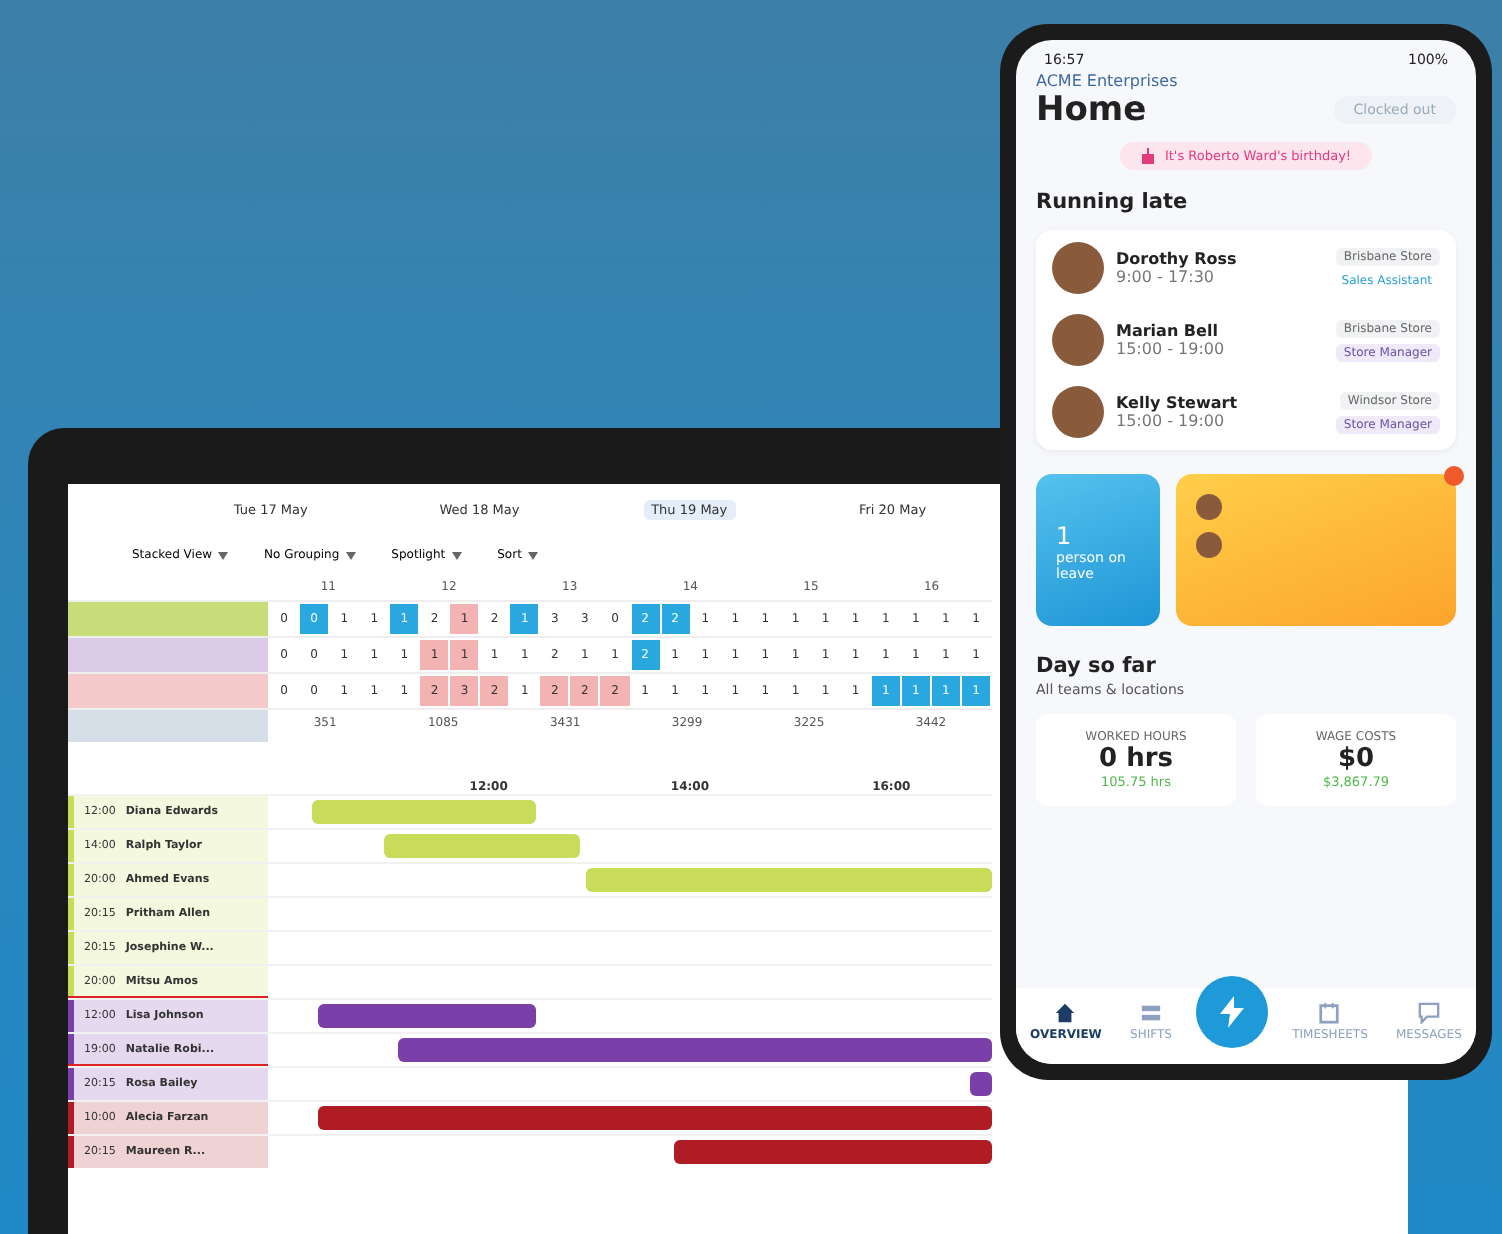 This screenshot has width=1502, height=1234. Describe the element at coordinates (1065, 1013) in the screenshot. I see `home-icon` at that location.